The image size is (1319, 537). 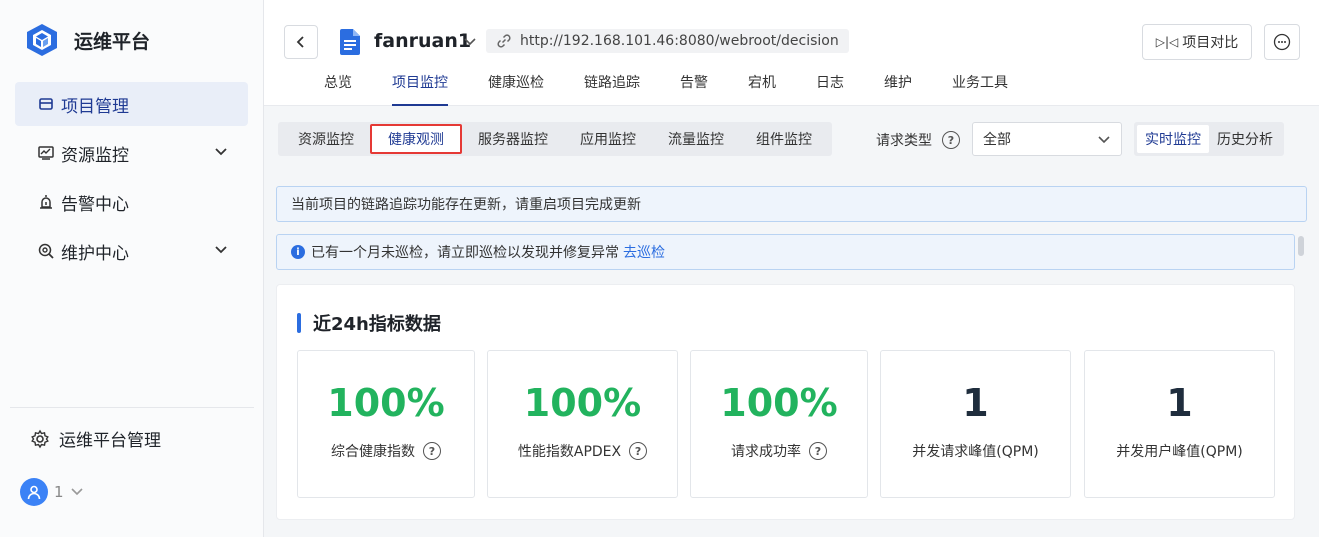 I want to click on brand: 运维平台, so click(x=87, y=40).